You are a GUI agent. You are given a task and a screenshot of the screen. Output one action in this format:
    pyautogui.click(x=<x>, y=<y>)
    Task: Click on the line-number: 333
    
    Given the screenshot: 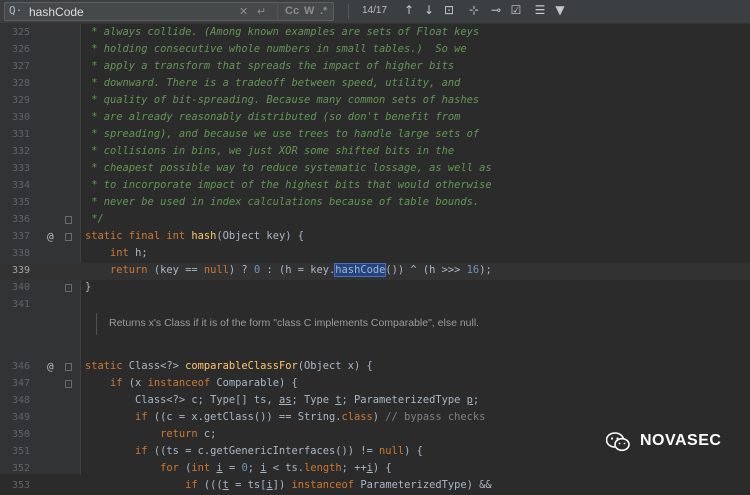 What is the action you would take?
    pyautogui.click(x=20, y=168)
    